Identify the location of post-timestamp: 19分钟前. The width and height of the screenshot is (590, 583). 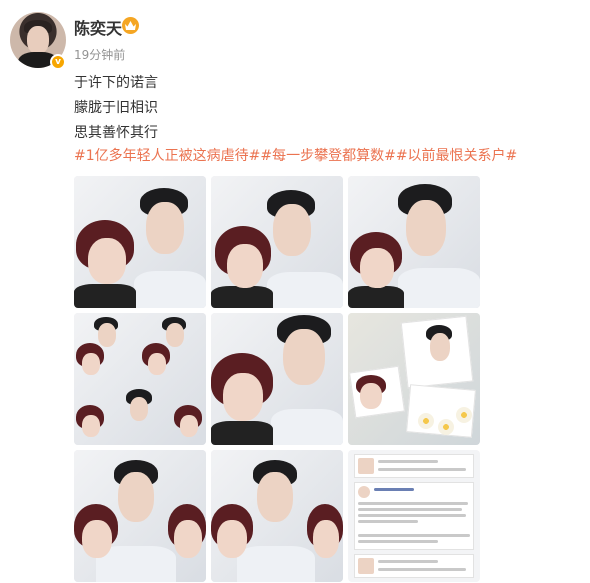
(99, 54).